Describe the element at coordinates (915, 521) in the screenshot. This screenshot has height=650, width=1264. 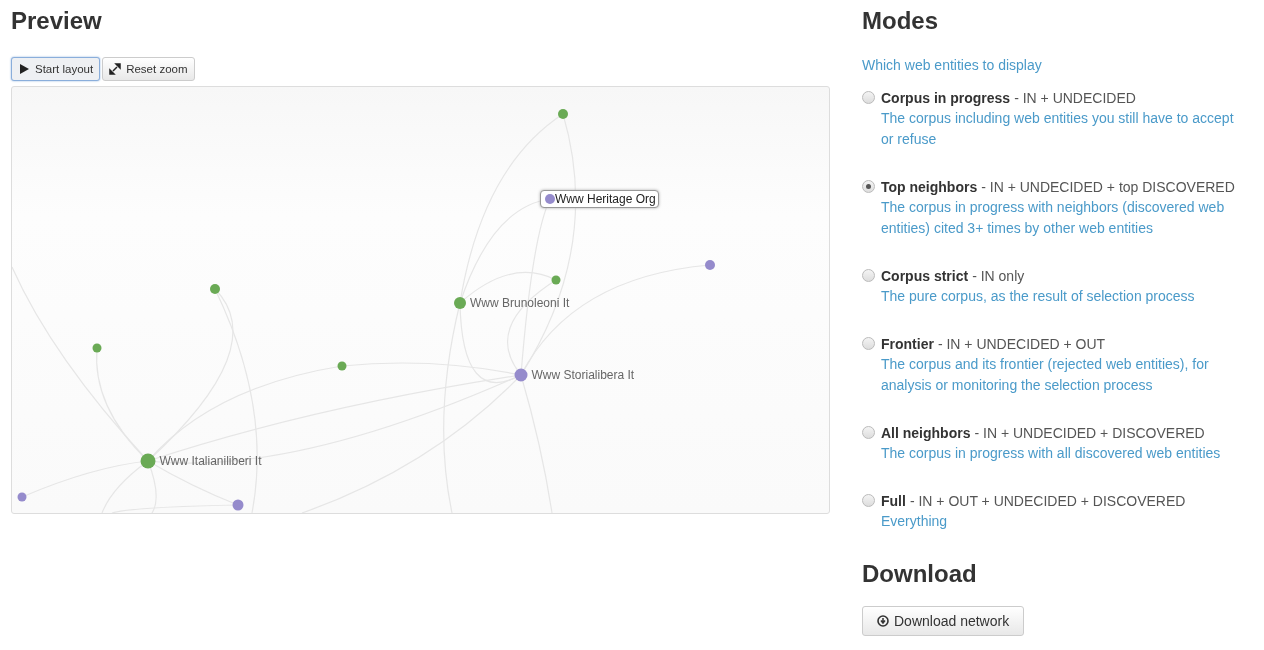
I see `mode-description: Everything` at that location.